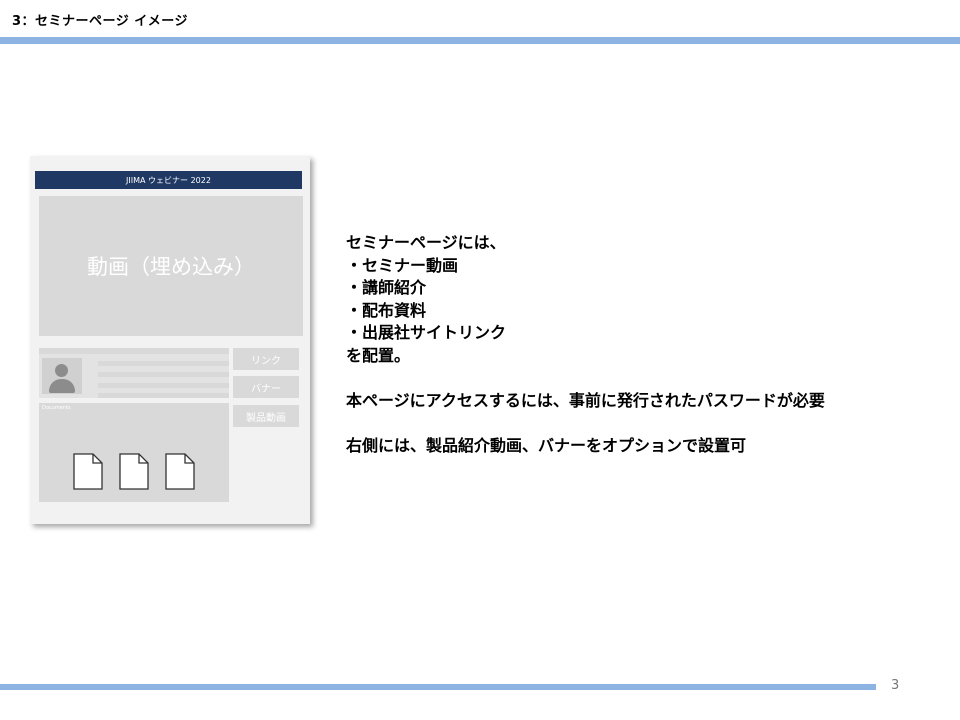  Describe the element at coordinates (480, 40) in the screenshot. I see `top-divider` at that location.